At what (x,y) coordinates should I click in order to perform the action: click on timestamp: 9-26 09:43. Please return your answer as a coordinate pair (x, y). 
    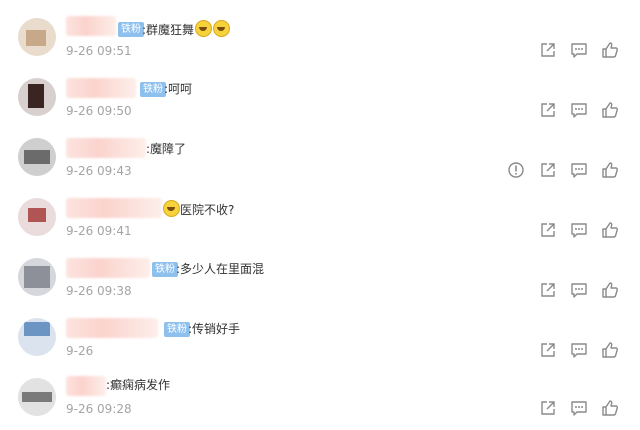
    Looking at the image, I should click on (99, 171).